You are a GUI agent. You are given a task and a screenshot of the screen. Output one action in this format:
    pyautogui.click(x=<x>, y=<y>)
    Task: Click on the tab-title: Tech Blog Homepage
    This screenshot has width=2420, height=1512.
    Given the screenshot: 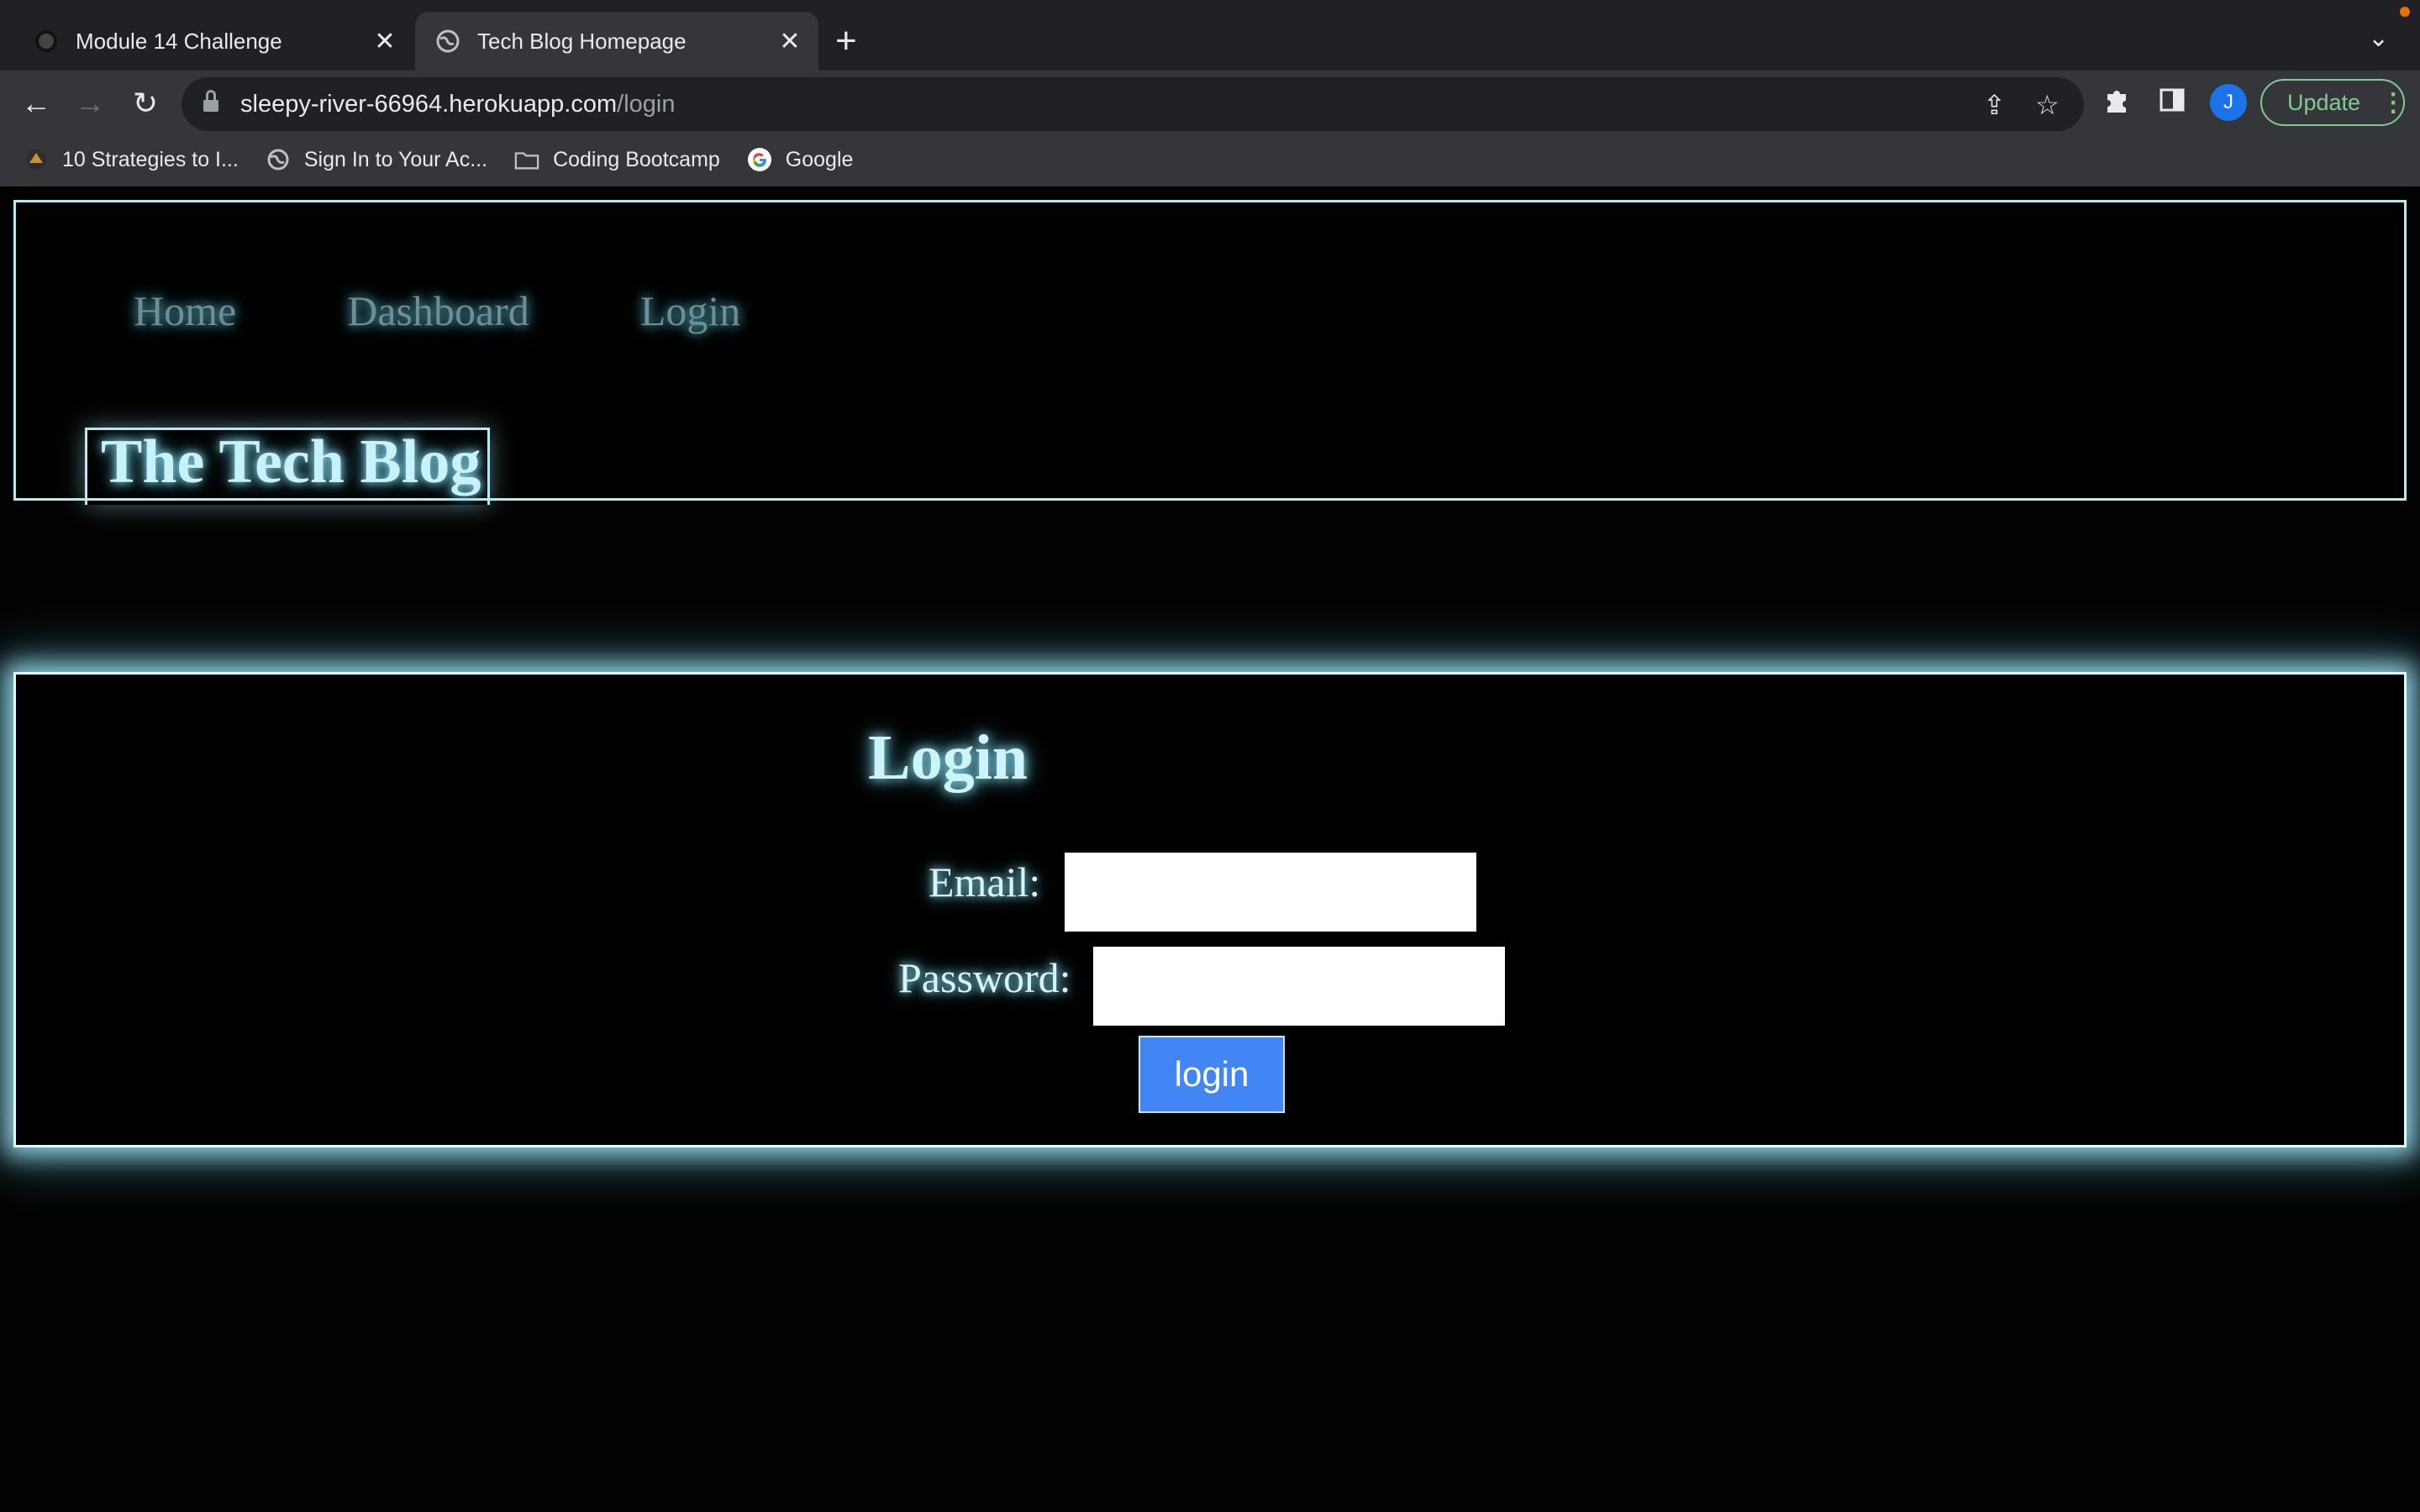 What is the action you would take?
    pyautogui.click(x=582, y=41)
    